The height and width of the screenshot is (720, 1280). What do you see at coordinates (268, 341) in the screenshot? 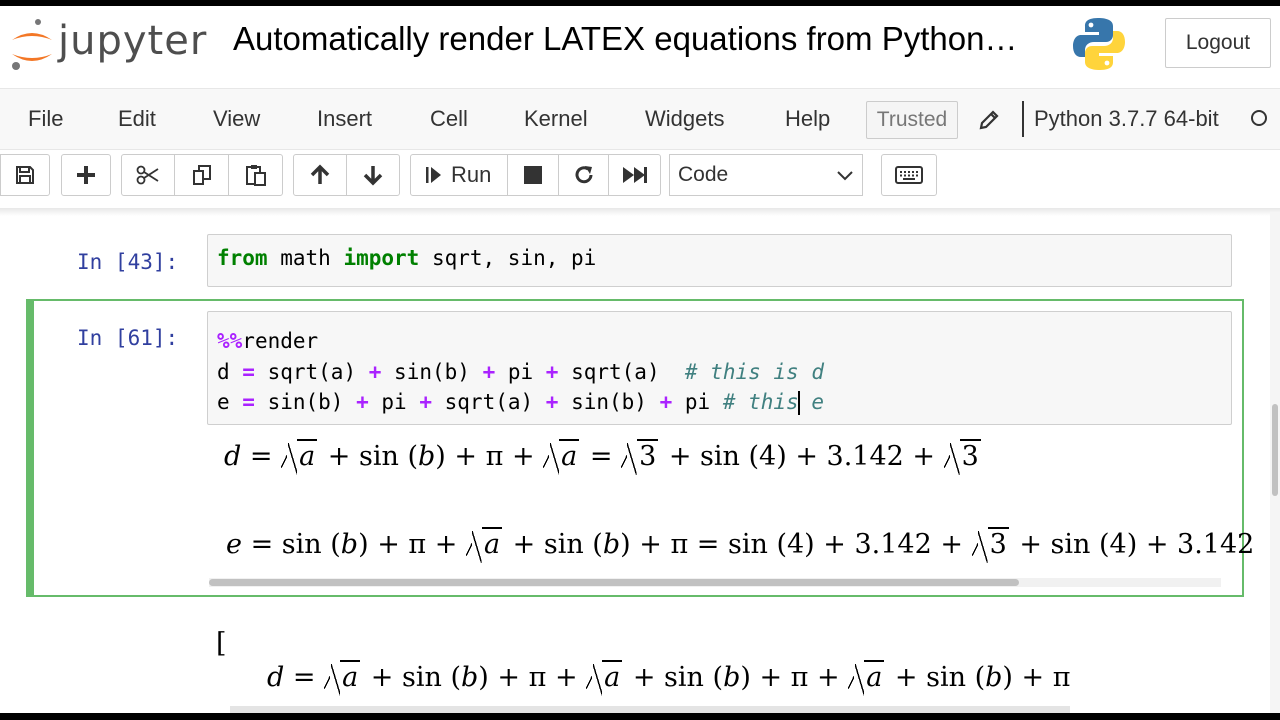
I see `code-line: %%render` at bounding box center [268, 341].